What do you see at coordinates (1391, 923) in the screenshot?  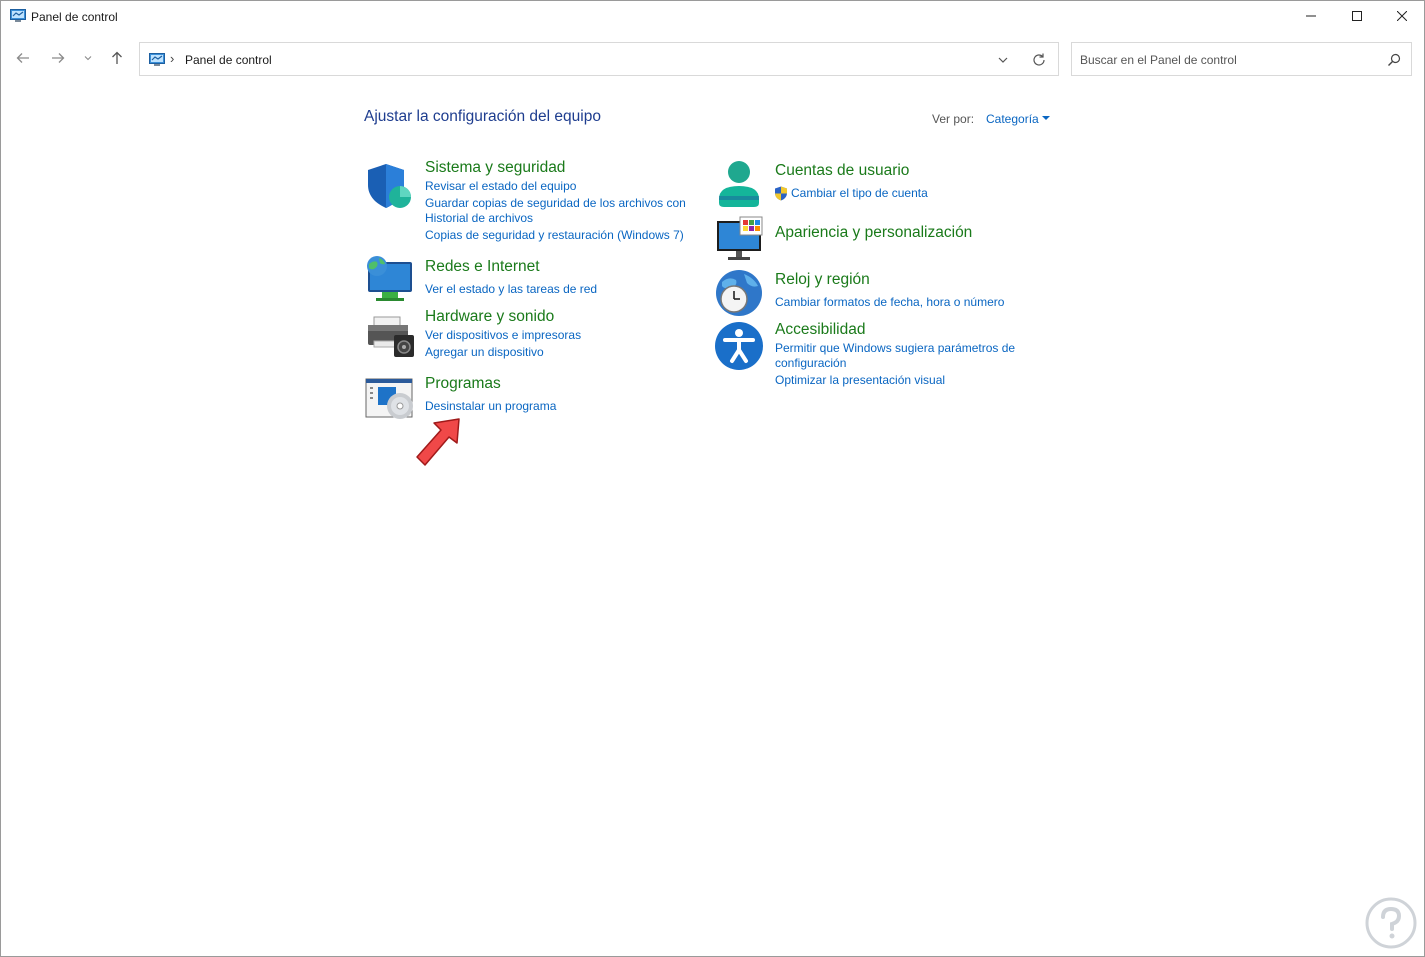 I see `watermark-logo` at bounding box center [1391, 923].